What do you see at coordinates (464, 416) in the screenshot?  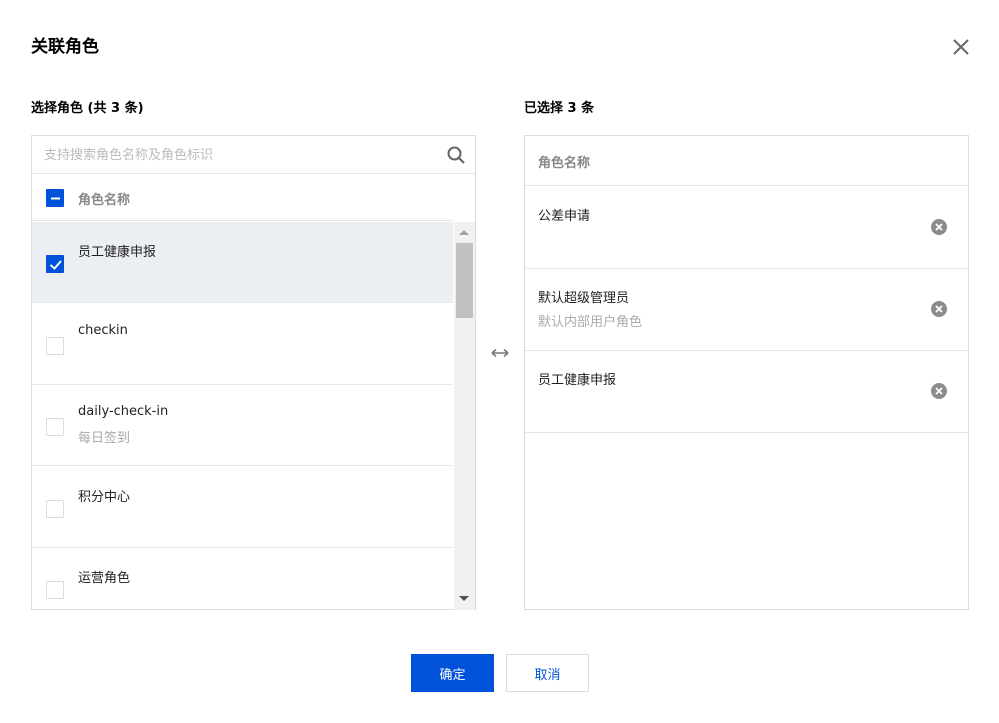 I see `scrollbar` at bounding box center [464, 416].